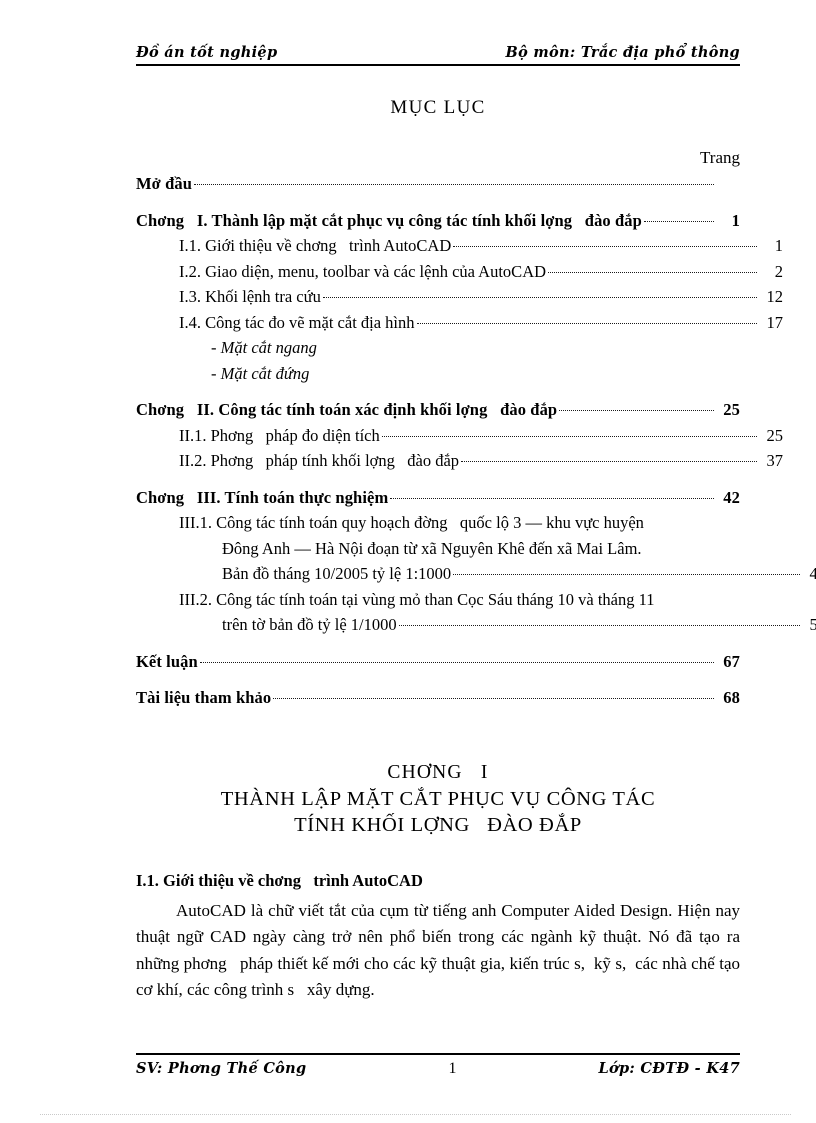 The width and height of the screenshot is (816, 1123). Describe the element at coordinates (475, 347) in the screenshot. I see `toc-entry: - Mặt cắt ngang` at that location.